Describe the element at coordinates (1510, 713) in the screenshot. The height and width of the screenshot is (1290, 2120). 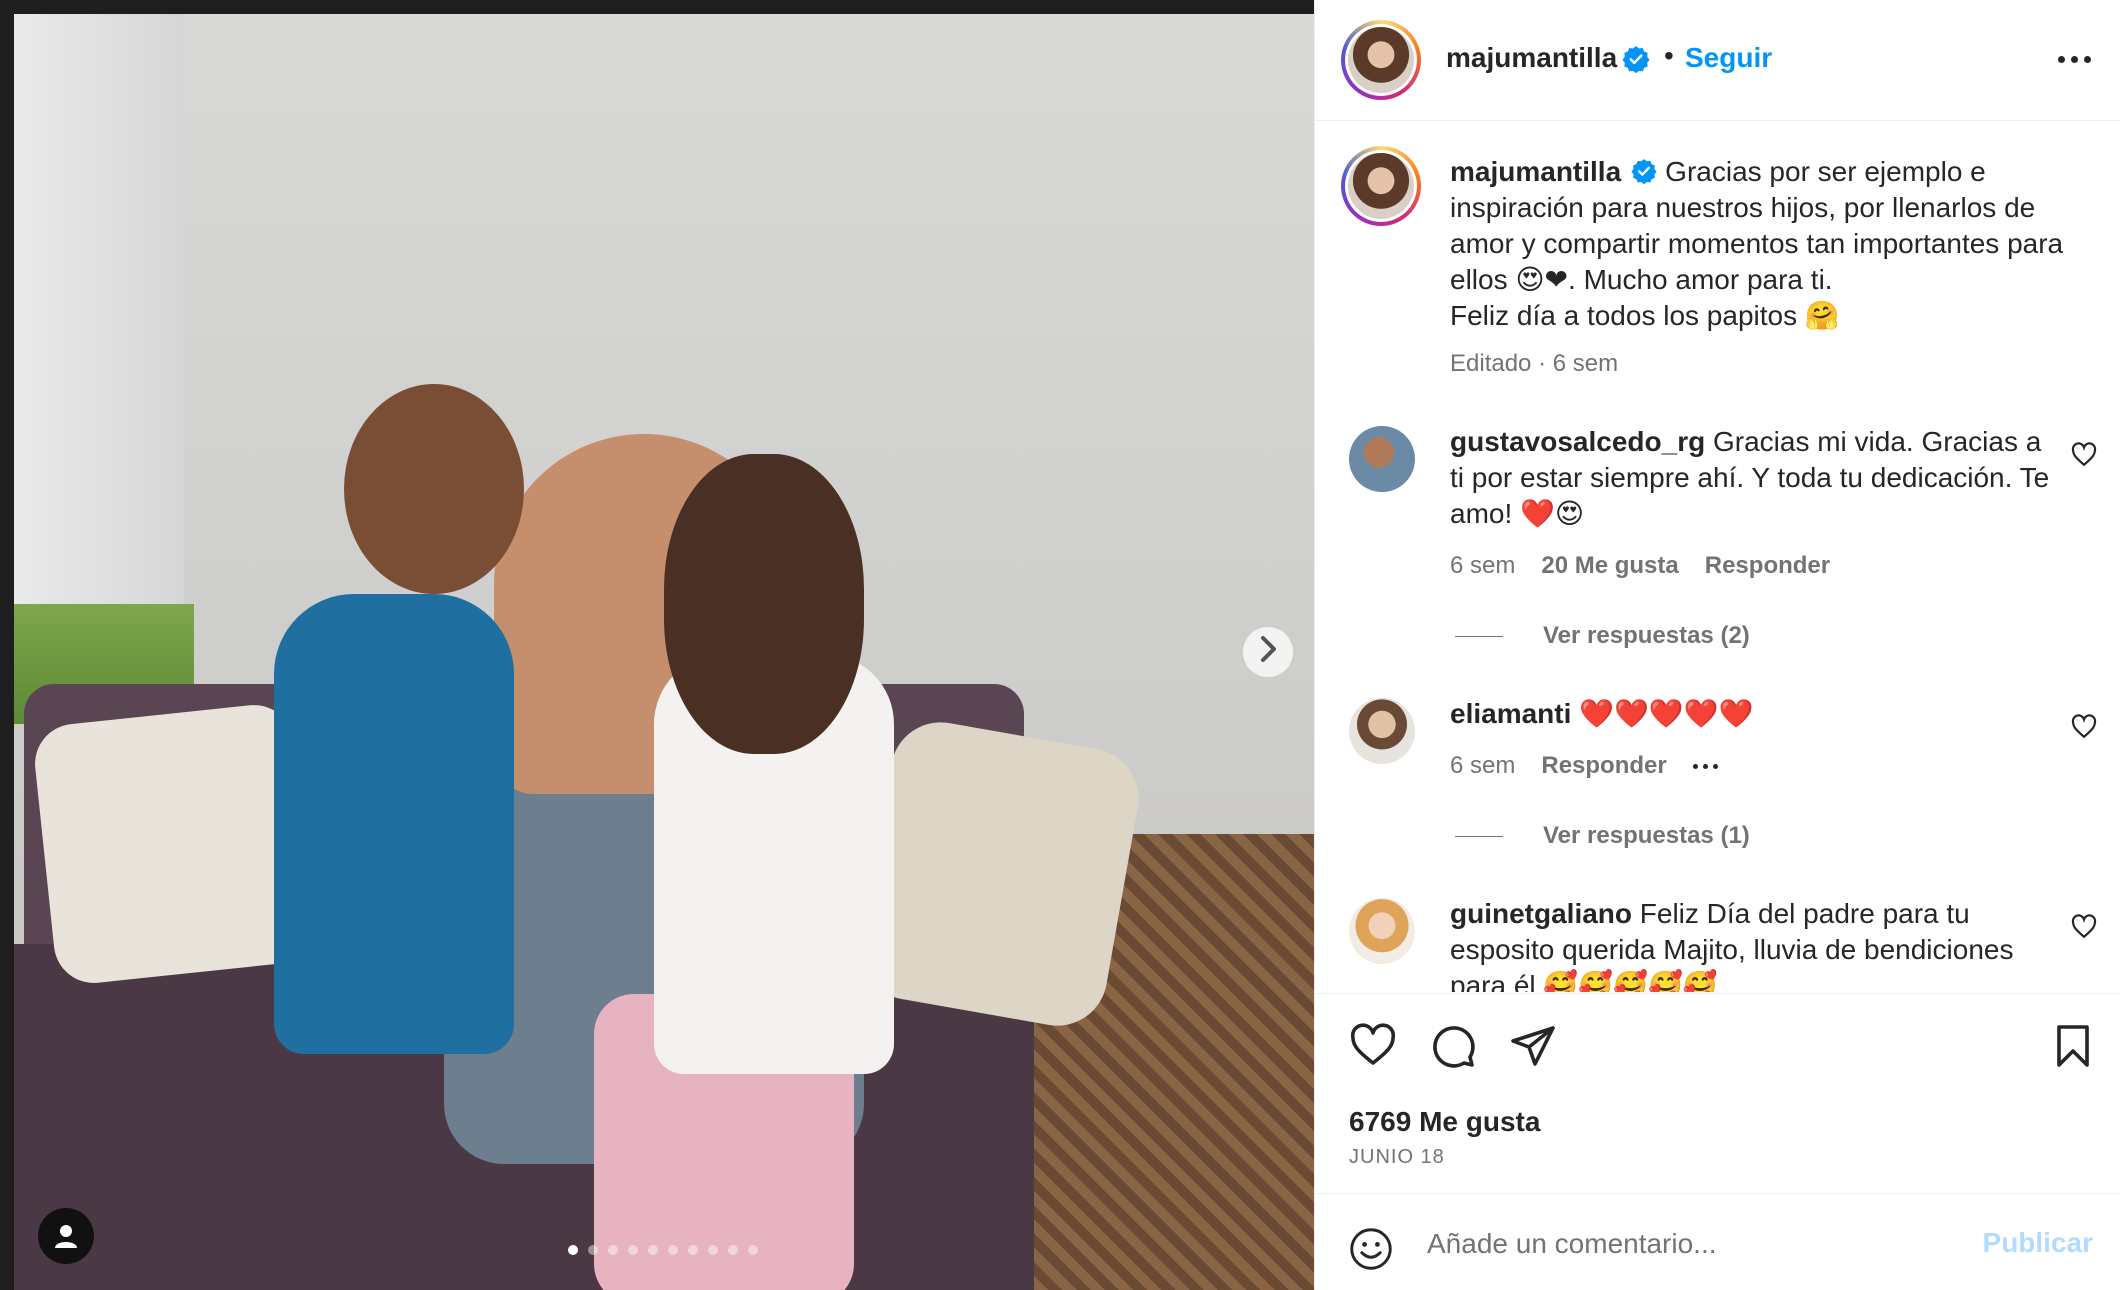
I see `comment-username: eliamanti` at that location.